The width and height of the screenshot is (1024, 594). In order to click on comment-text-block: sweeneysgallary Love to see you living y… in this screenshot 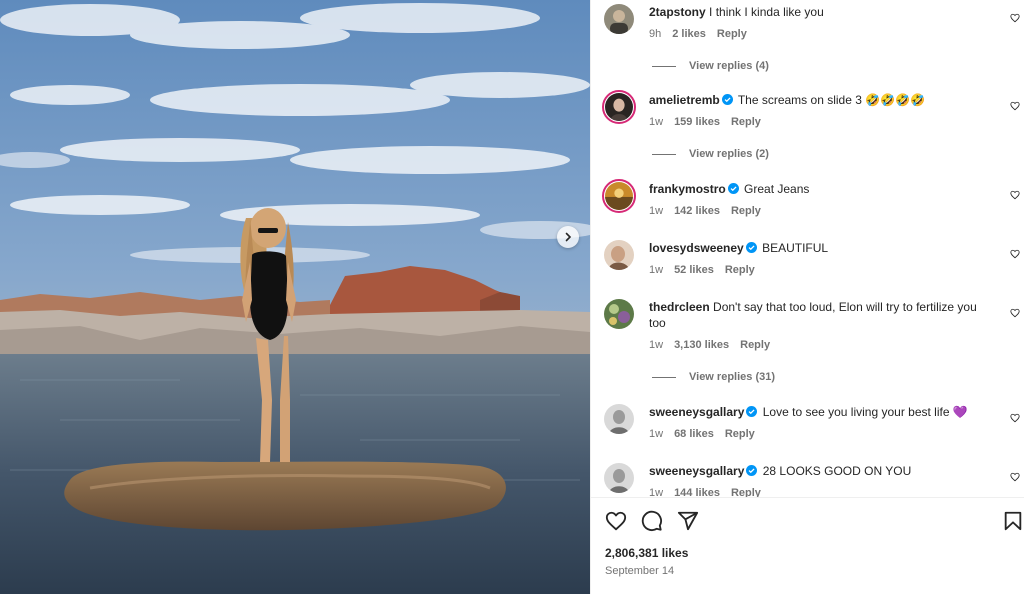, I will do `click(821, 412)`.